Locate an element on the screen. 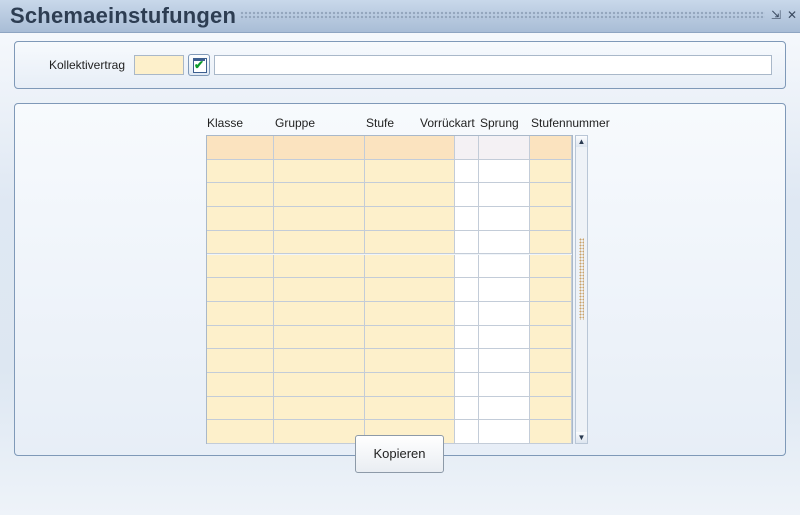 This screenshot has height=515, width=800. kollektivertrag-code-input is located at coordinates (159, 65).